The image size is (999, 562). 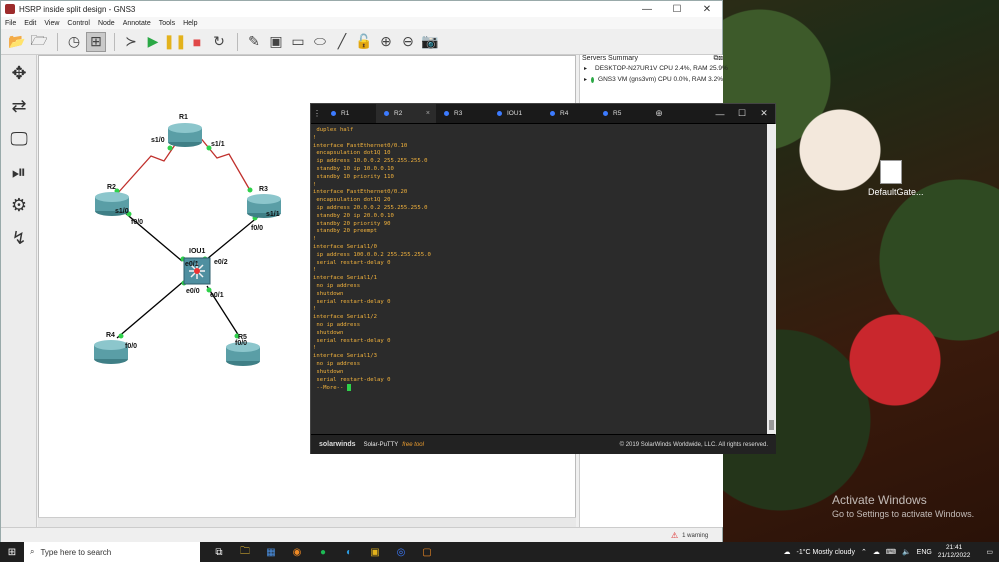 What do you see at coordinates (427, 552) in the screenshot?
I see `solar-putty-taskbar-icon: ▢` at bounding box center [427, 552].